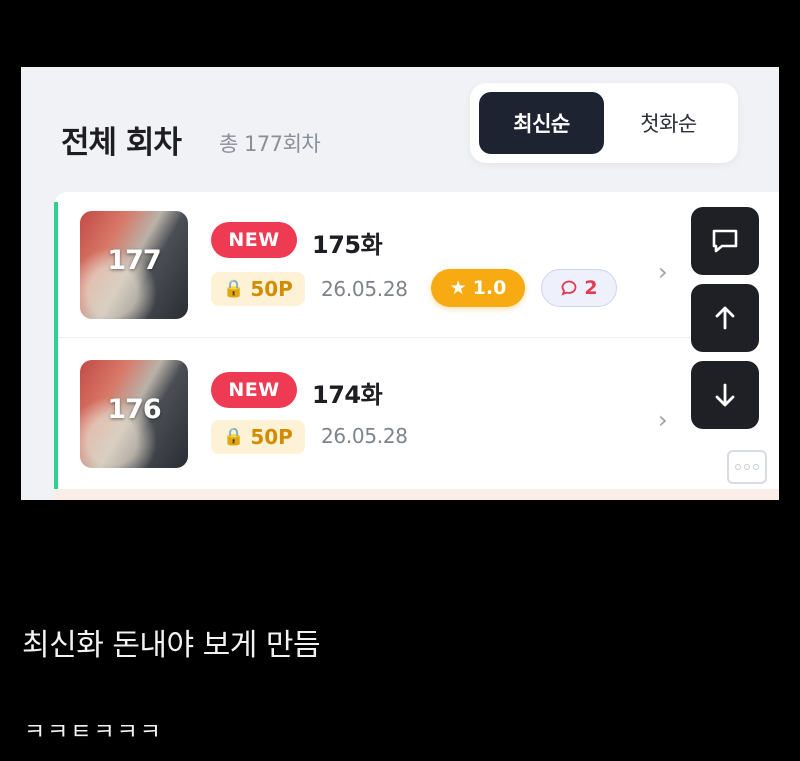  I want to click on episode-count: 총 177회차, so click(270, 144).